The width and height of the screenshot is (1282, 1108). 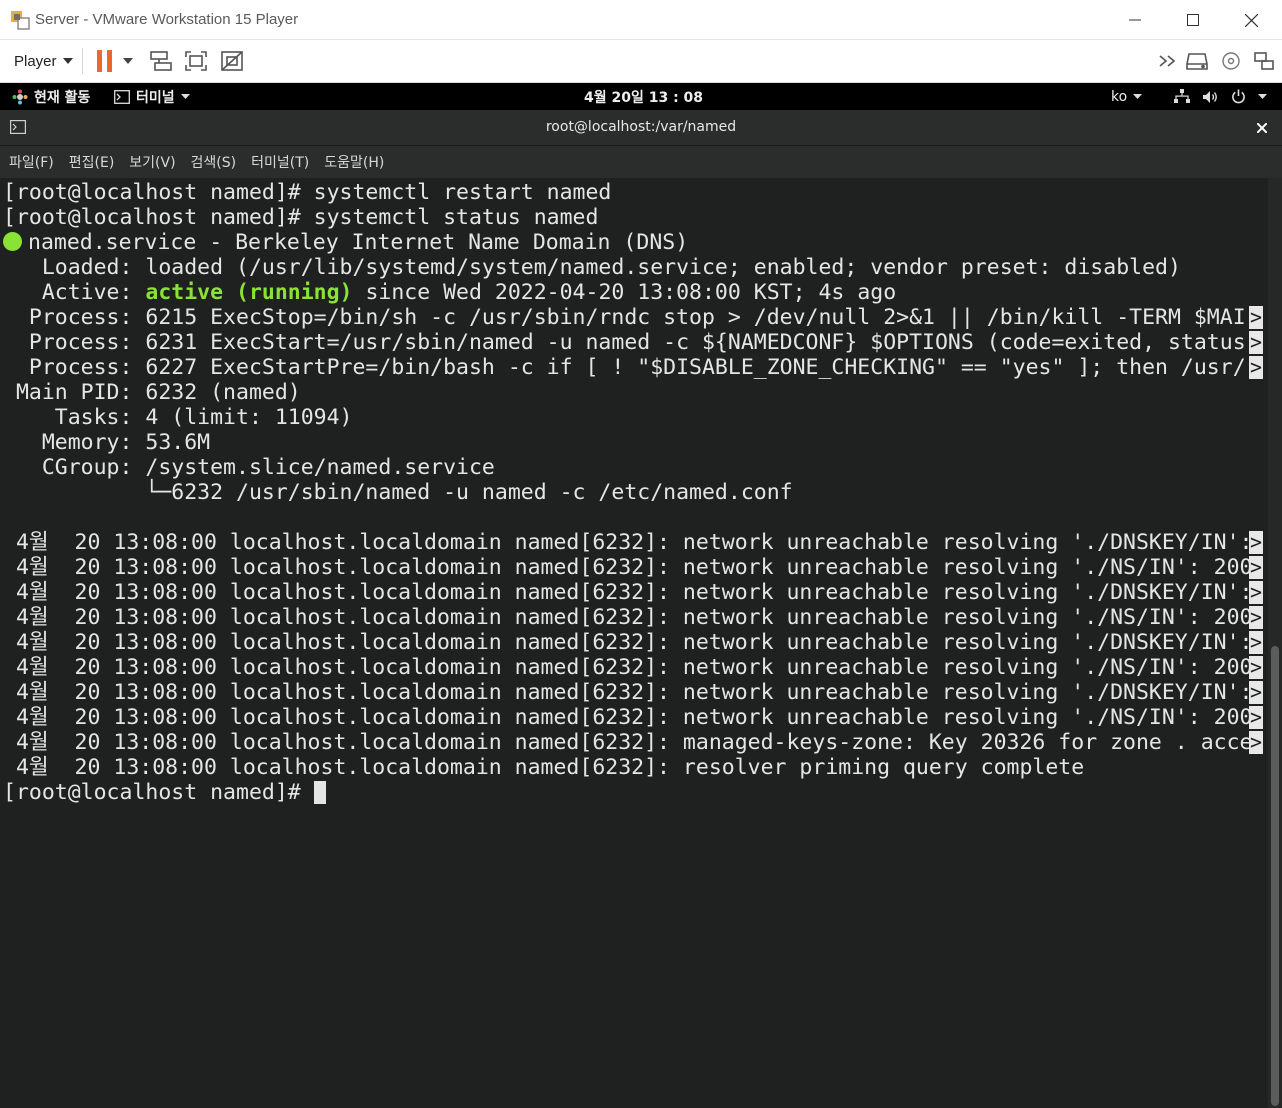 I want to click on cd-dvd-device-button, so click(x=1231, y=61).